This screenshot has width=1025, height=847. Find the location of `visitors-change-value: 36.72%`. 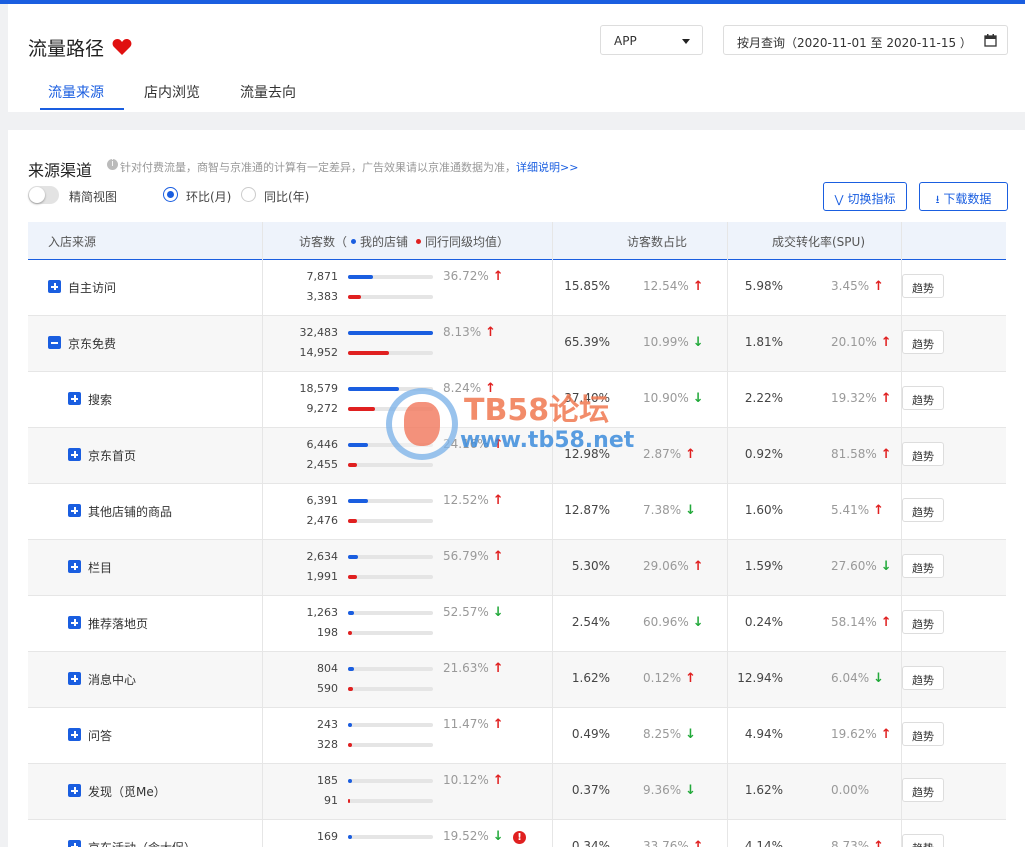

visitors-change-value: 36.72% is located at coordinates (466, 276).